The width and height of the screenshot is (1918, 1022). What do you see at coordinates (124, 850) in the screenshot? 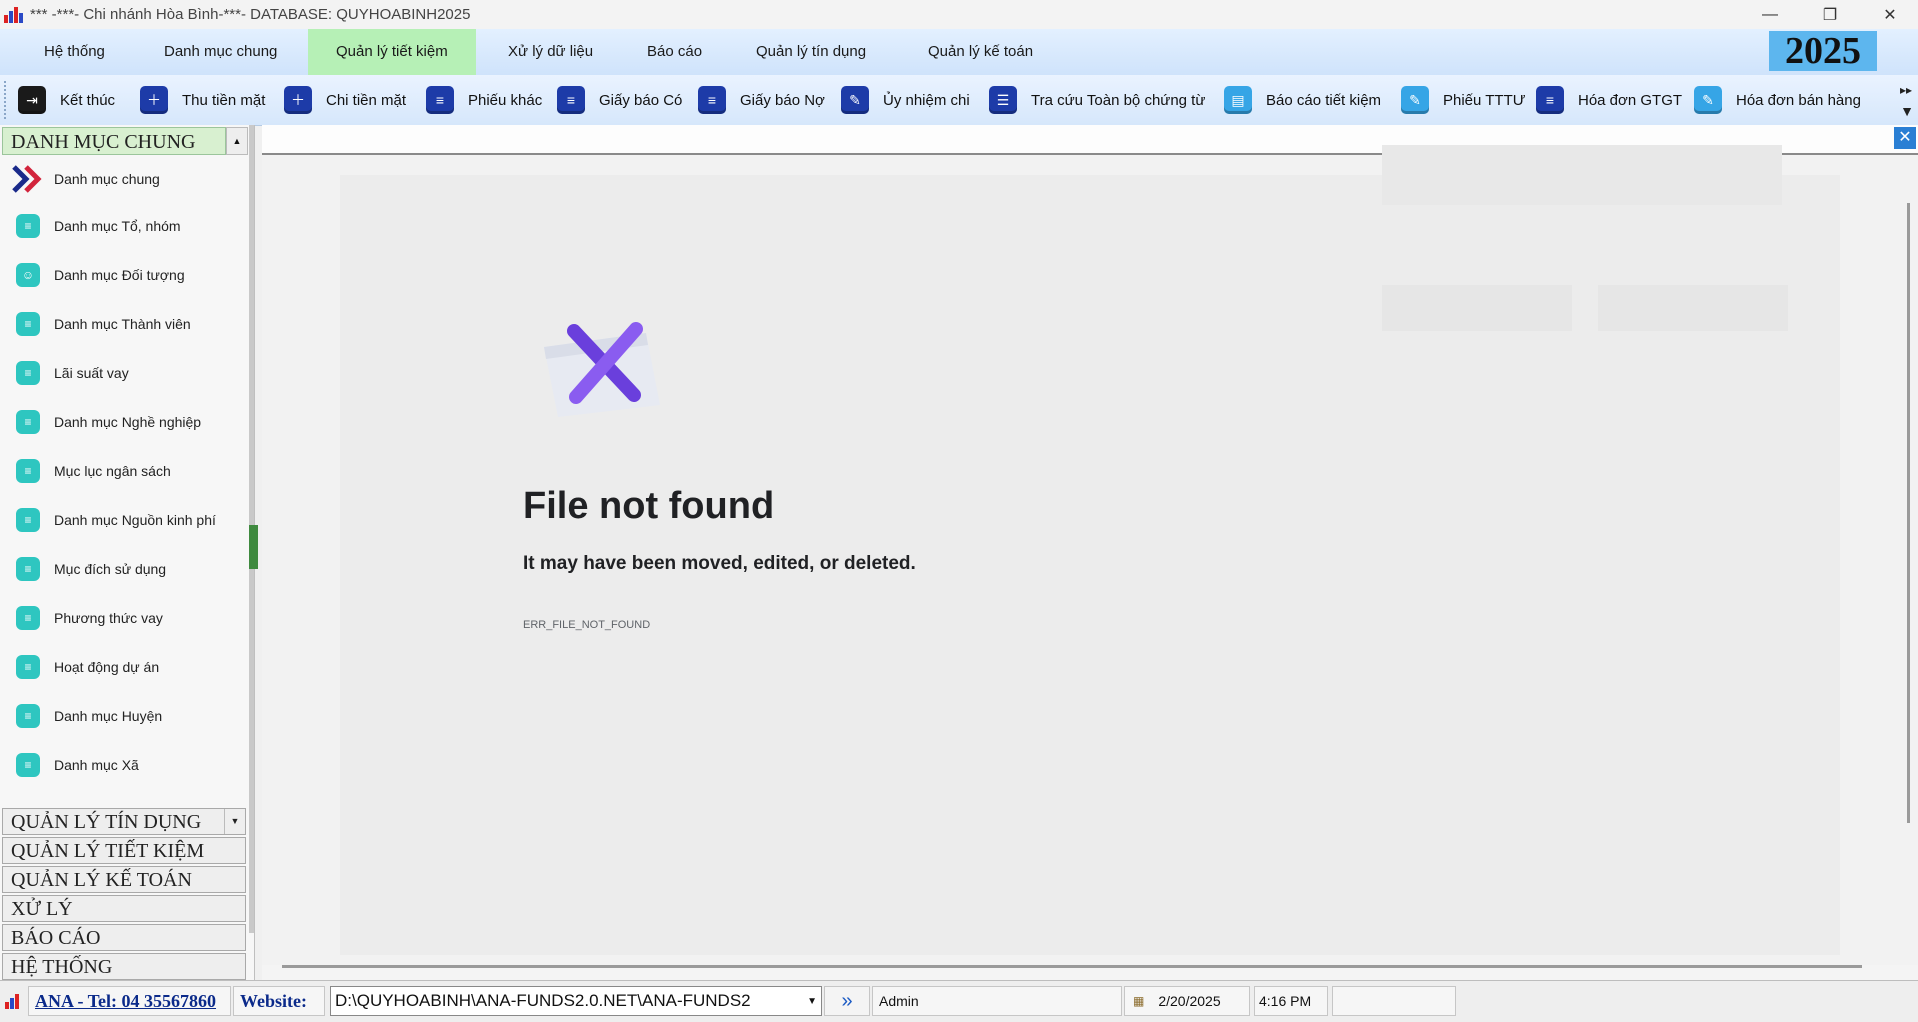
I see `section-quan-ly-tiet-kiem: QUẢN LÝ TIẾT KIỆM` at bounding box center [124, 850].